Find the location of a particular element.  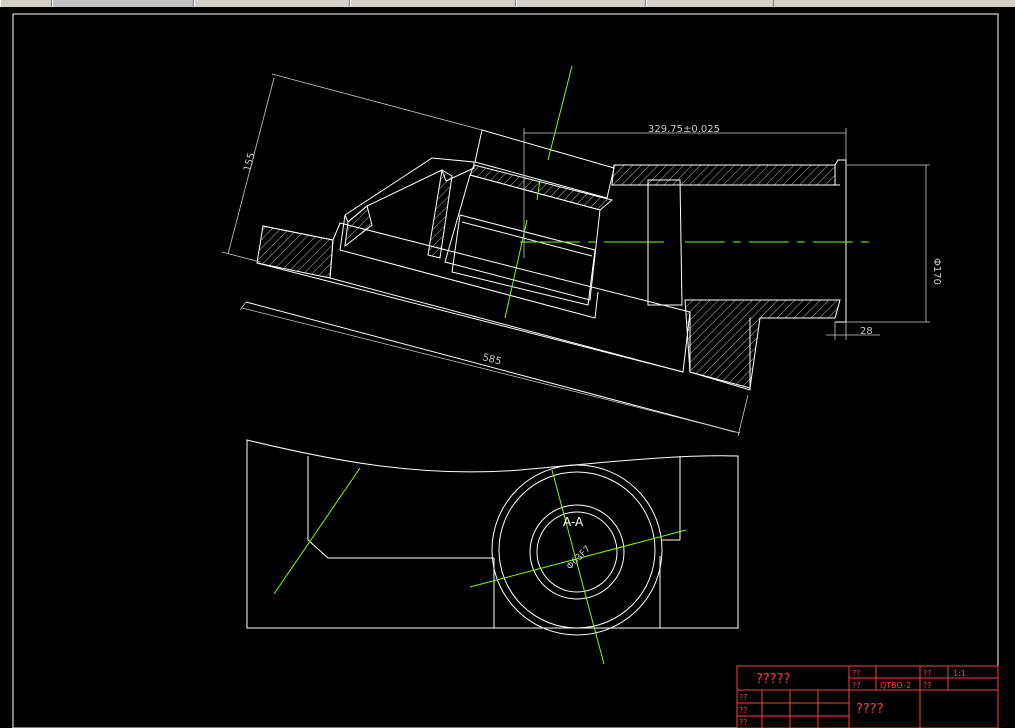

tb-organization: ???? is located at coordinates (870, 709).